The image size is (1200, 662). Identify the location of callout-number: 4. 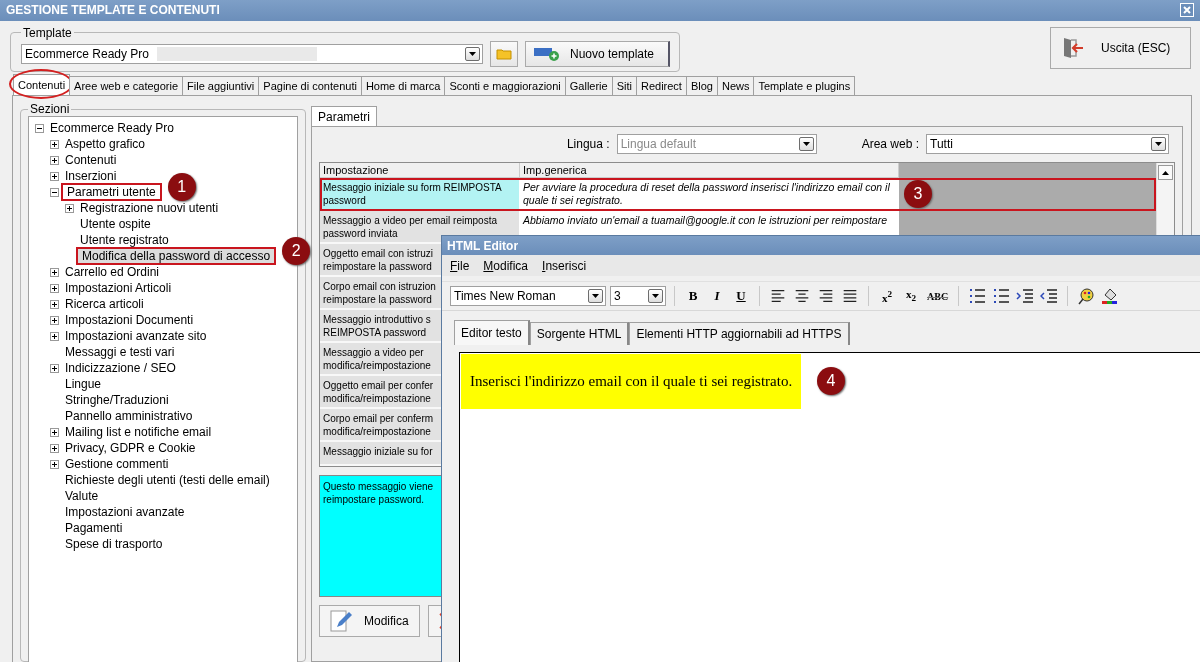
(831, 381).